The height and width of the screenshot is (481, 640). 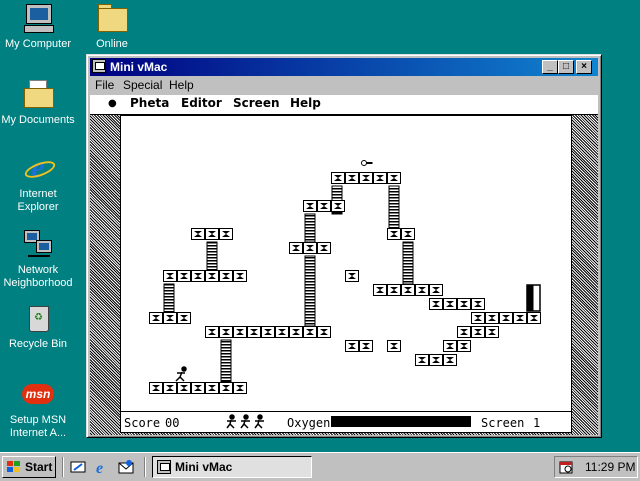 I want to click on window-title: Mini vMac, so click(x=139, y=67).